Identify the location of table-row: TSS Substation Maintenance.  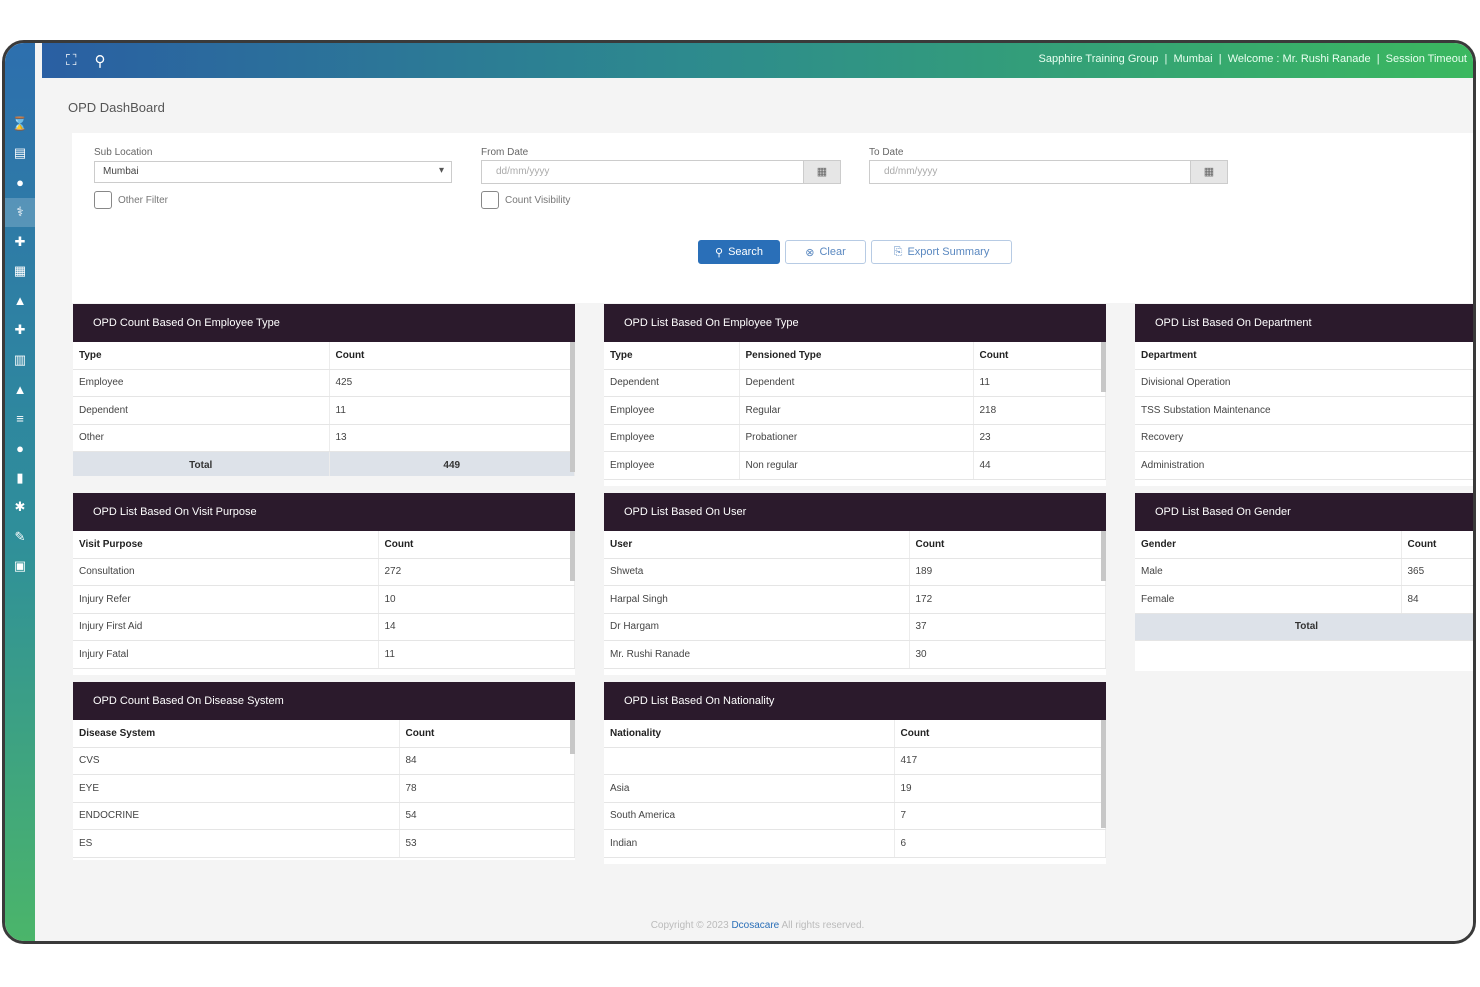
(1304, 410).